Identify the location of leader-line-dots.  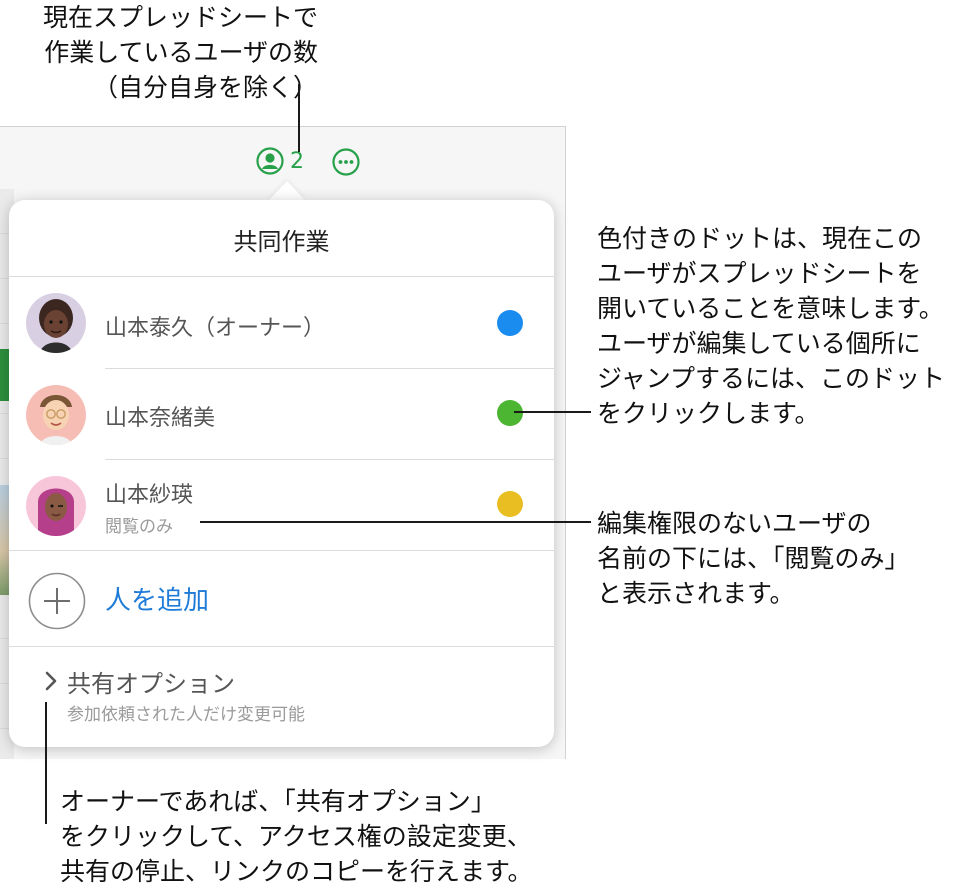
(552, 412).